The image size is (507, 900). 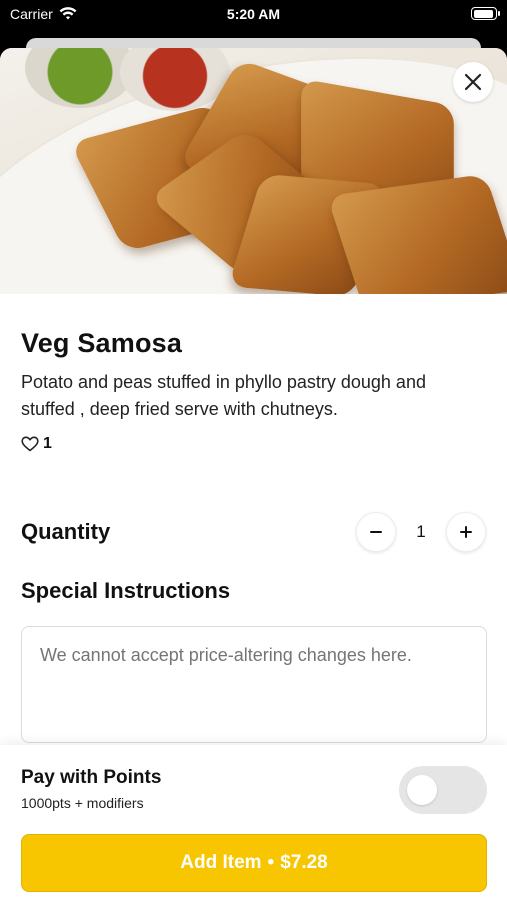 What do you see at coordinates (254, 684) in the screenshot?
I see `special-instructions-input` at bounding box center [254, 684].